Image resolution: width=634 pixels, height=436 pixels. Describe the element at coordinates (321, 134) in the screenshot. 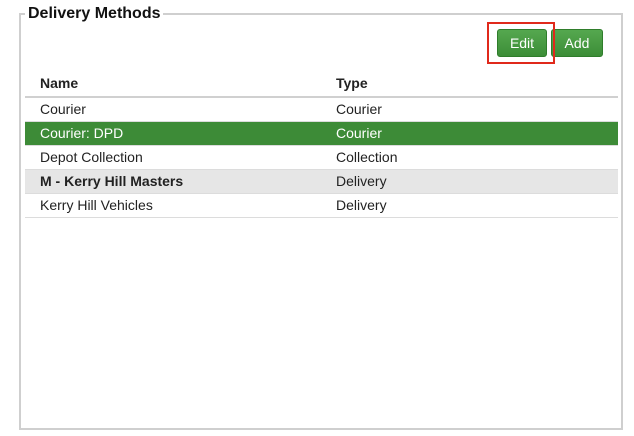

I see `table-row-selected: Courier: DPD Courier` at that location.